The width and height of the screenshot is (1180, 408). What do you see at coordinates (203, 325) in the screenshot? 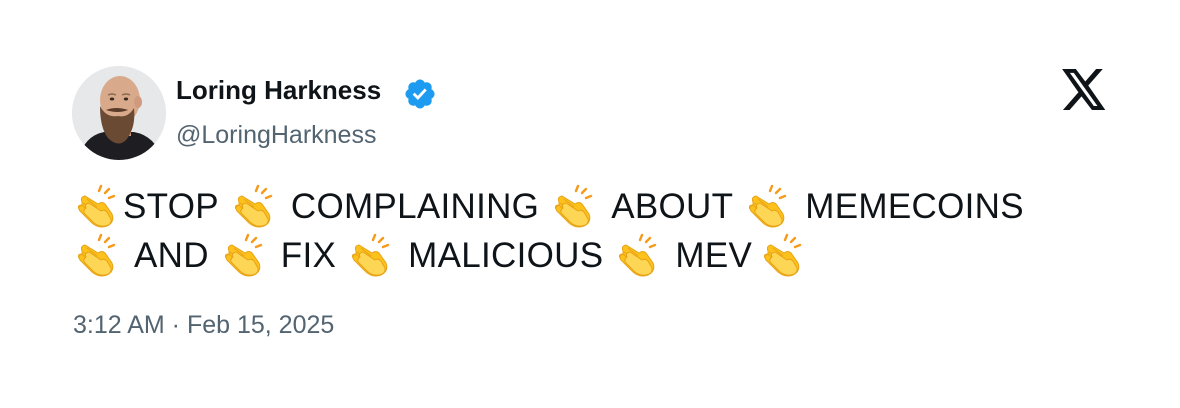
I see `tweet-timestamp: 3:12 AM · Feb 15, 2025` at bounding box center [203, 325].